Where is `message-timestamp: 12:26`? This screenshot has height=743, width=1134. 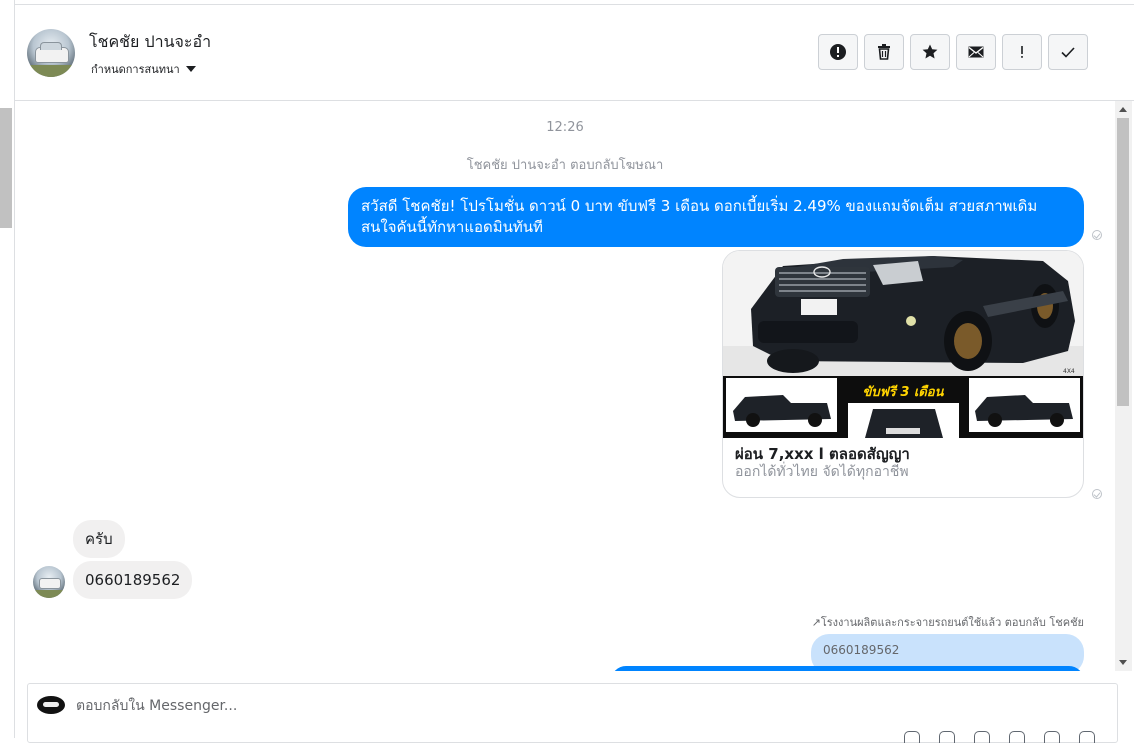 message-timestamp: 12:26 is located at coordinates (565, 127).